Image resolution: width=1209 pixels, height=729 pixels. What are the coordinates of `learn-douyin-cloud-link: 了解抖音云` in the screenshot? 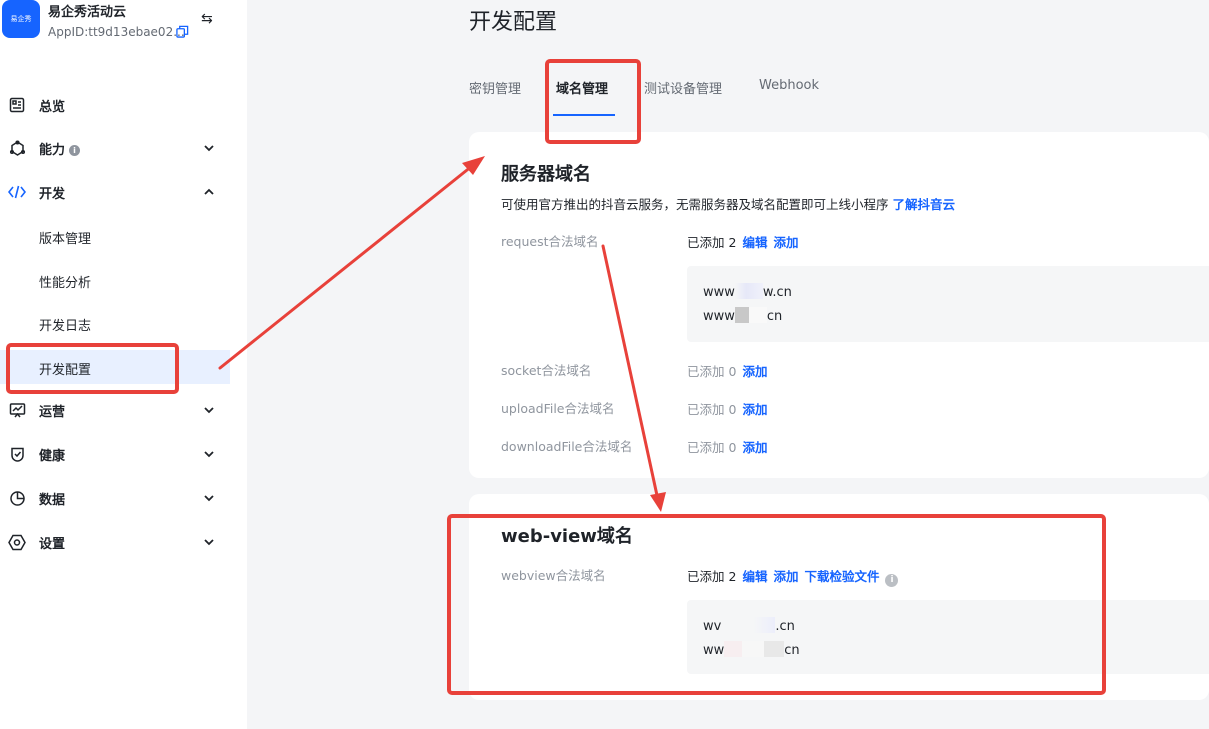 It's located at (924, 204).